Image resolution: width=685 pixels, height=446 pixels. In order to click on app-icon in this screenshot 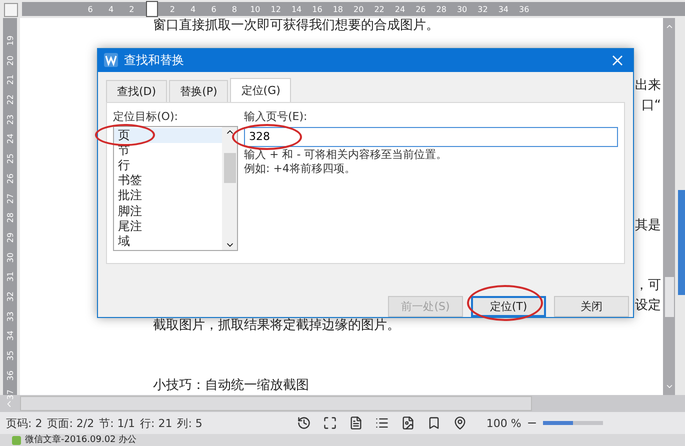, I will do `click(16, 440)`.